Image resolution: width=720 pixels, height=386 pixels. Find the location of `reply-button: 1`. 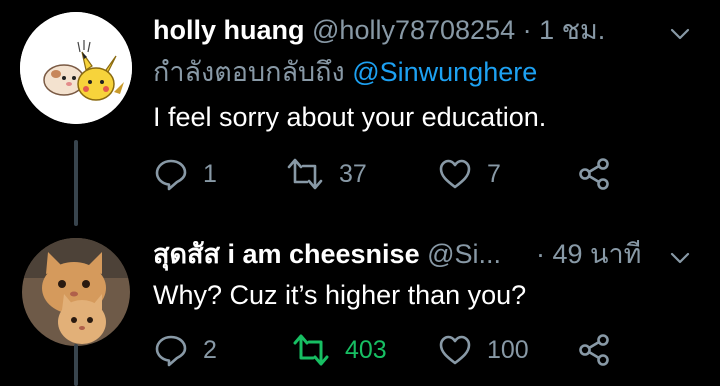

reply-button: 1 is located at coordinates (185, 174).